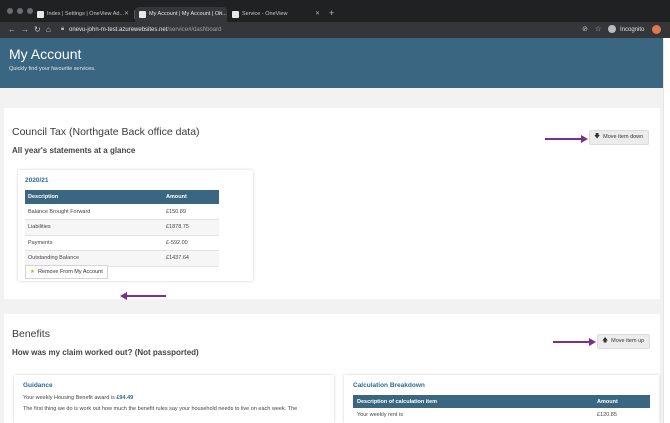 The height and width of the screenshot is (423, 670). Describe the element at coordinates (380, 414) in the screenshot. I see `row-description: Your weekly rent is` at that location.